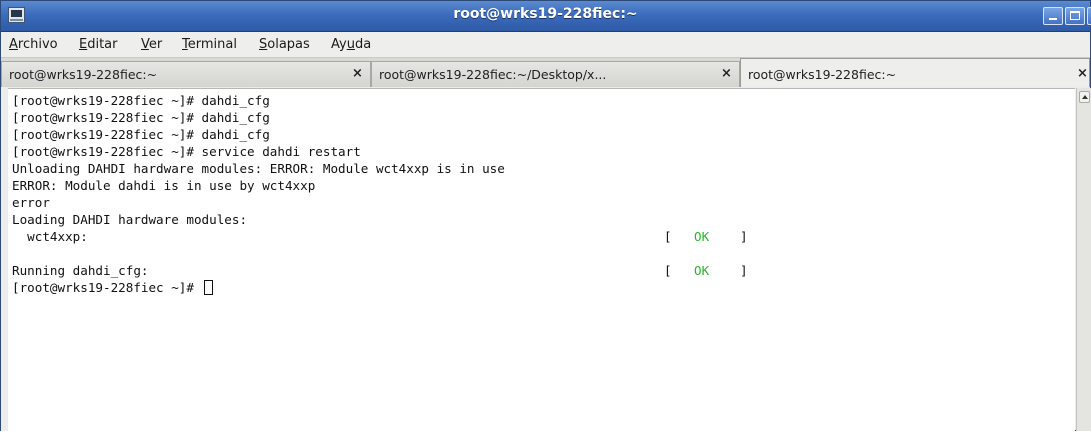 The image size is (1091, 432). Describe the element at coordinates (284, 44) in the screenshot. I see `menu-solapas: Solapas` at that location.